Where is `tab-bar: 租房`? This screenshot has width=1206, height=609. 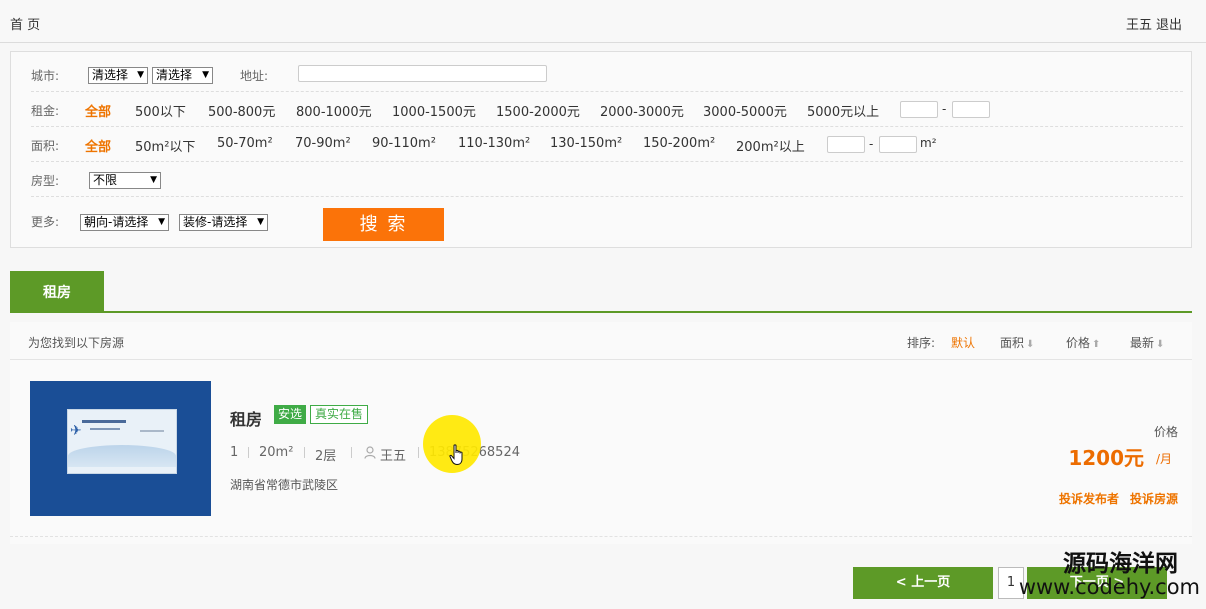
tab-bar: 租房 is located at coordinates (601, 292).